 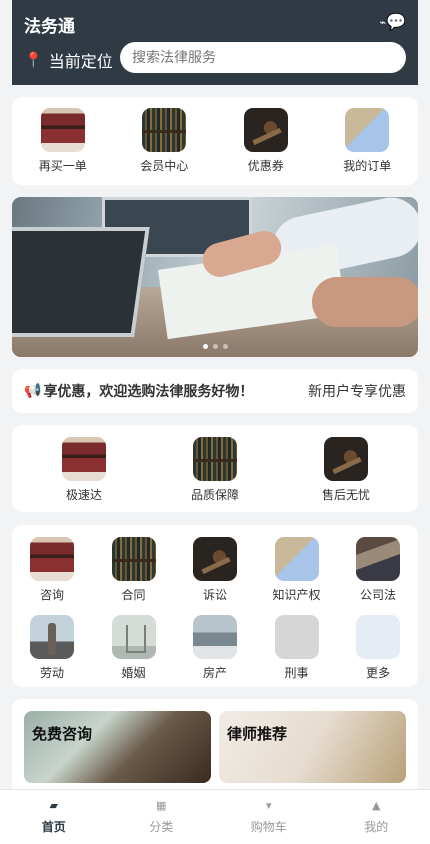 What do you see at coordinates (214, 495) in the screenshot?
I see `tile-label: 品质保障` at bounding box center [214, 495].